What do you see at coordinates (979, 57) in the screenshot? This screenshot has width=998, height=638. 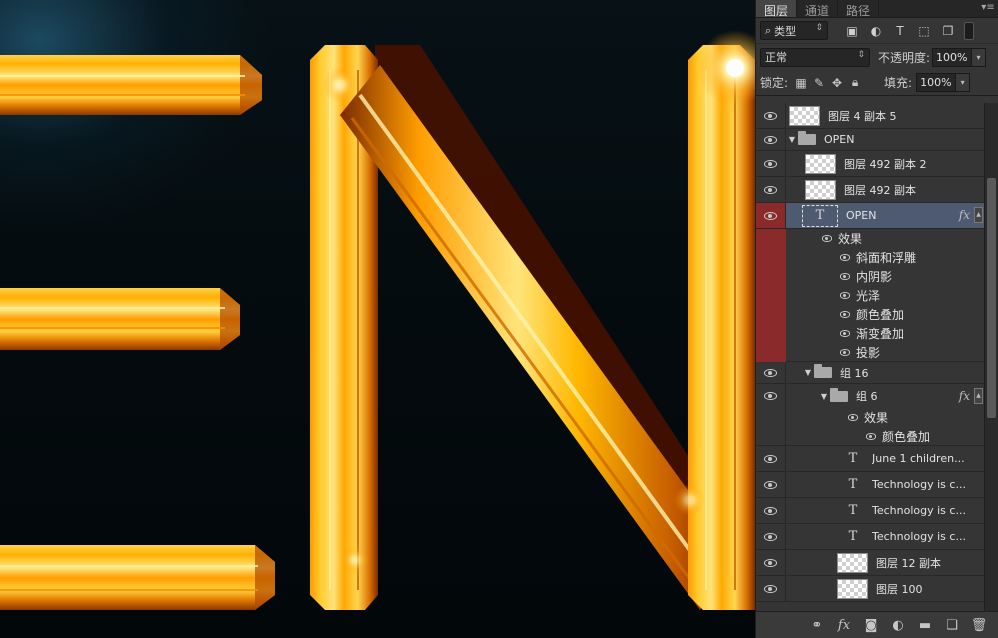 I see `opacity-dropdown-icon: ▾` at bounding box center [979, 57].